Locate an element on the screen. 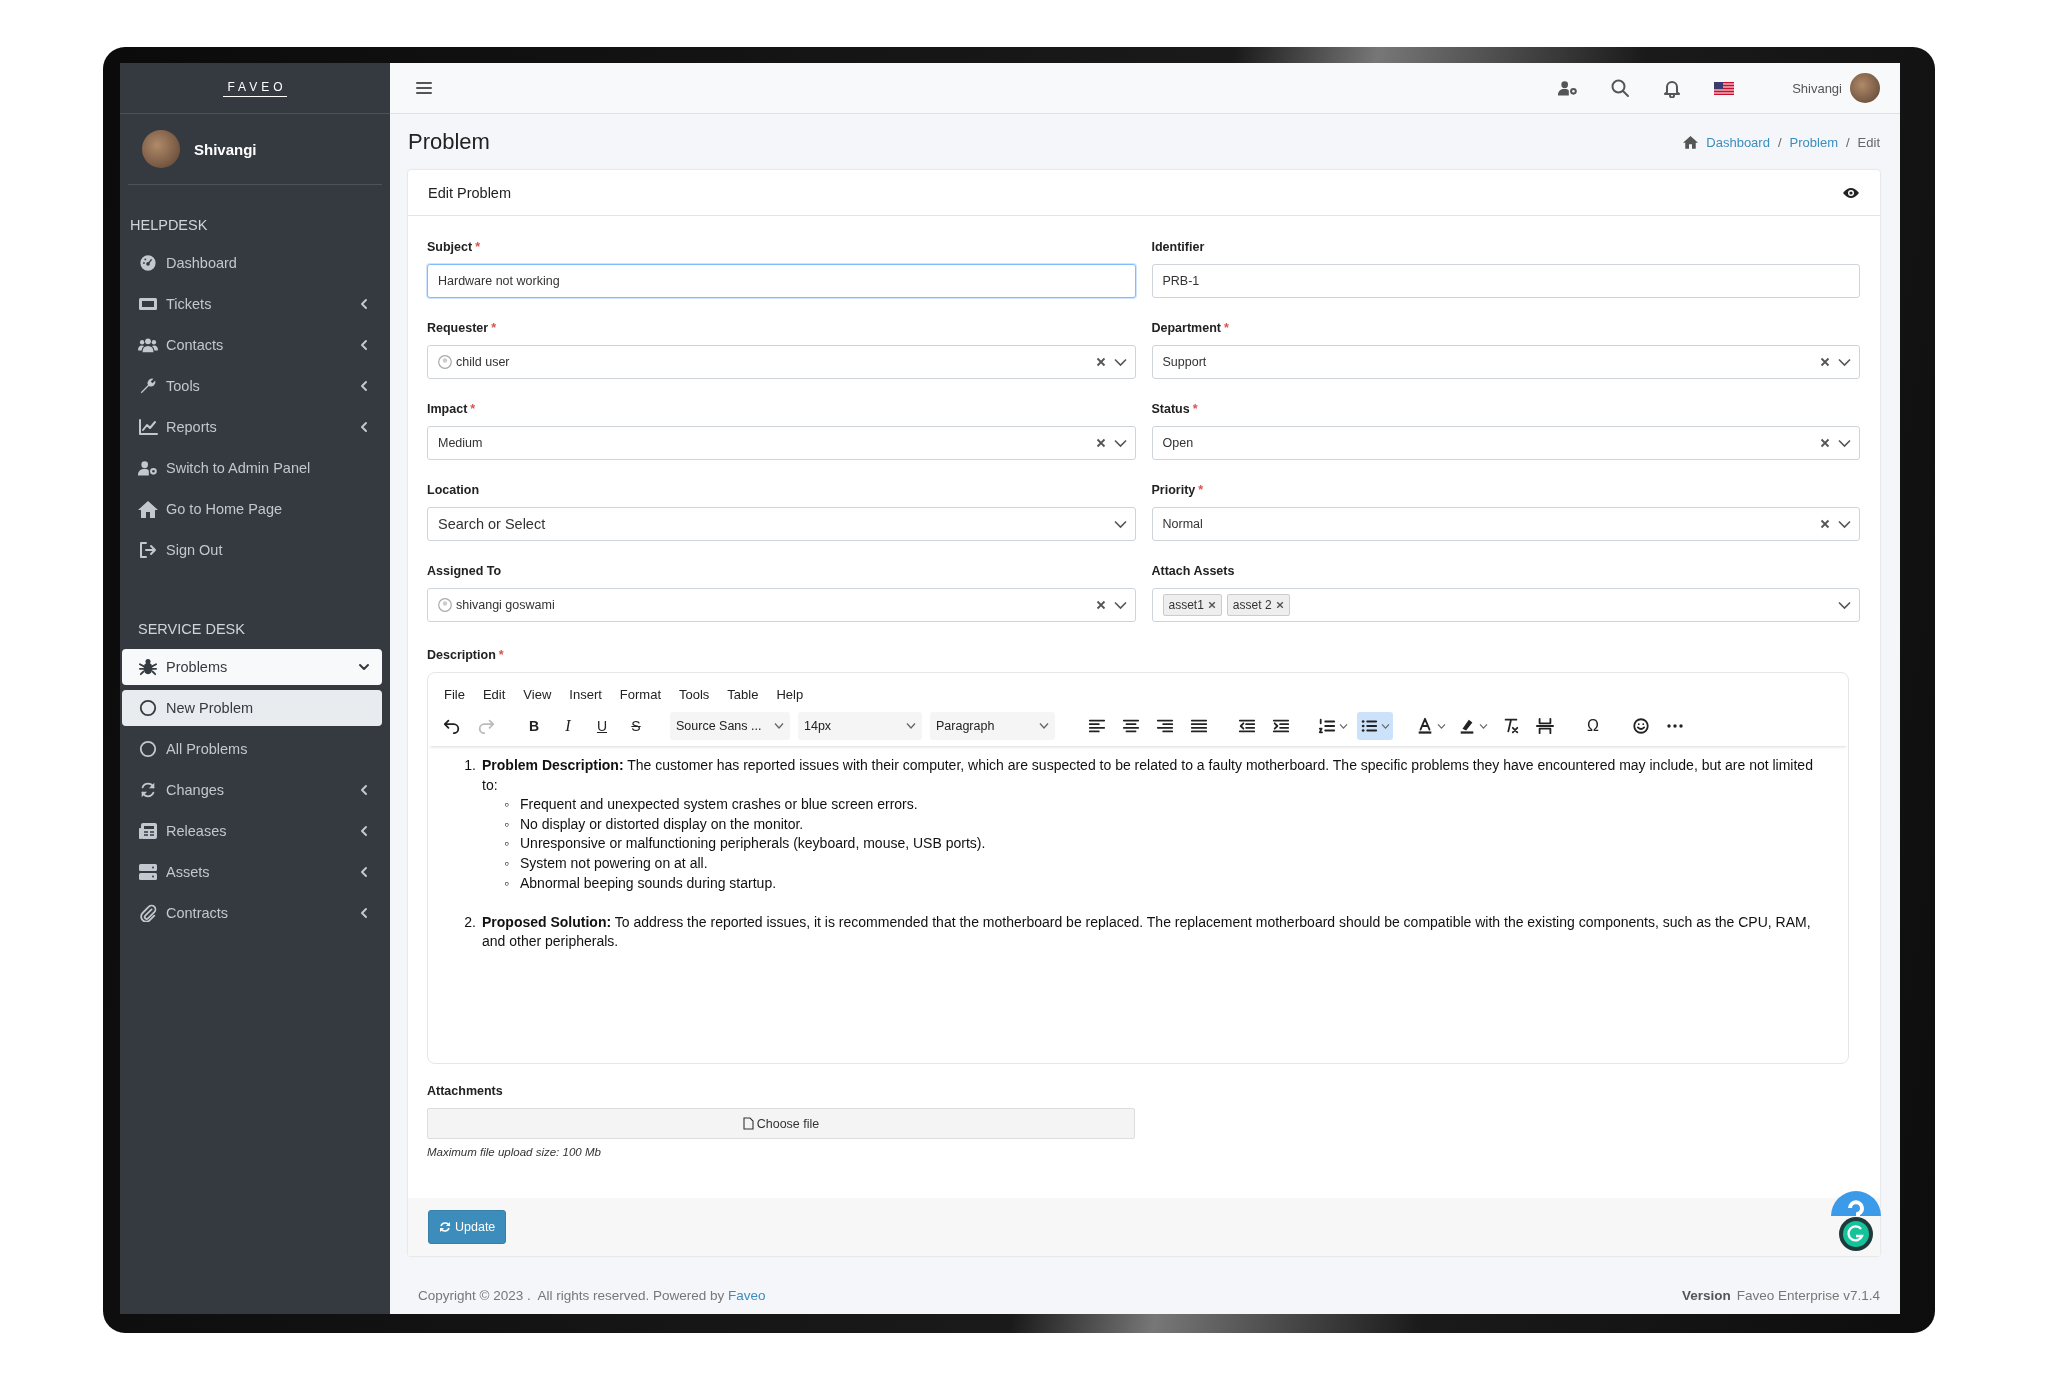 This screenshot has width=2048, height=1388. sidebar-item: Switch to Admin Panel is located at coordinates (252, 468).